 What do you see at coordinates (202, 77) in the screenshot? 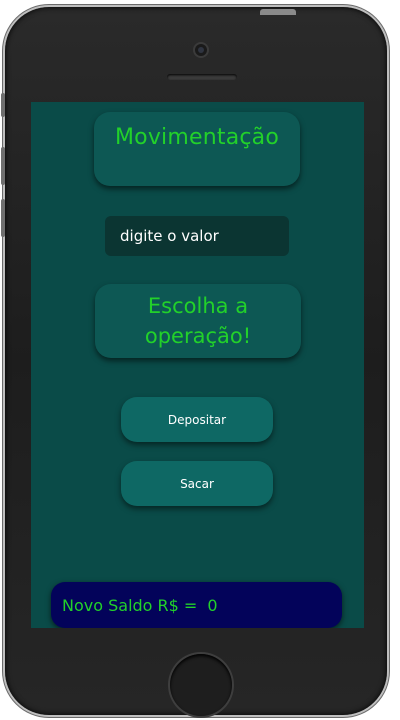
I see `speaker-grille-icon` at bounding box center [202, 77].